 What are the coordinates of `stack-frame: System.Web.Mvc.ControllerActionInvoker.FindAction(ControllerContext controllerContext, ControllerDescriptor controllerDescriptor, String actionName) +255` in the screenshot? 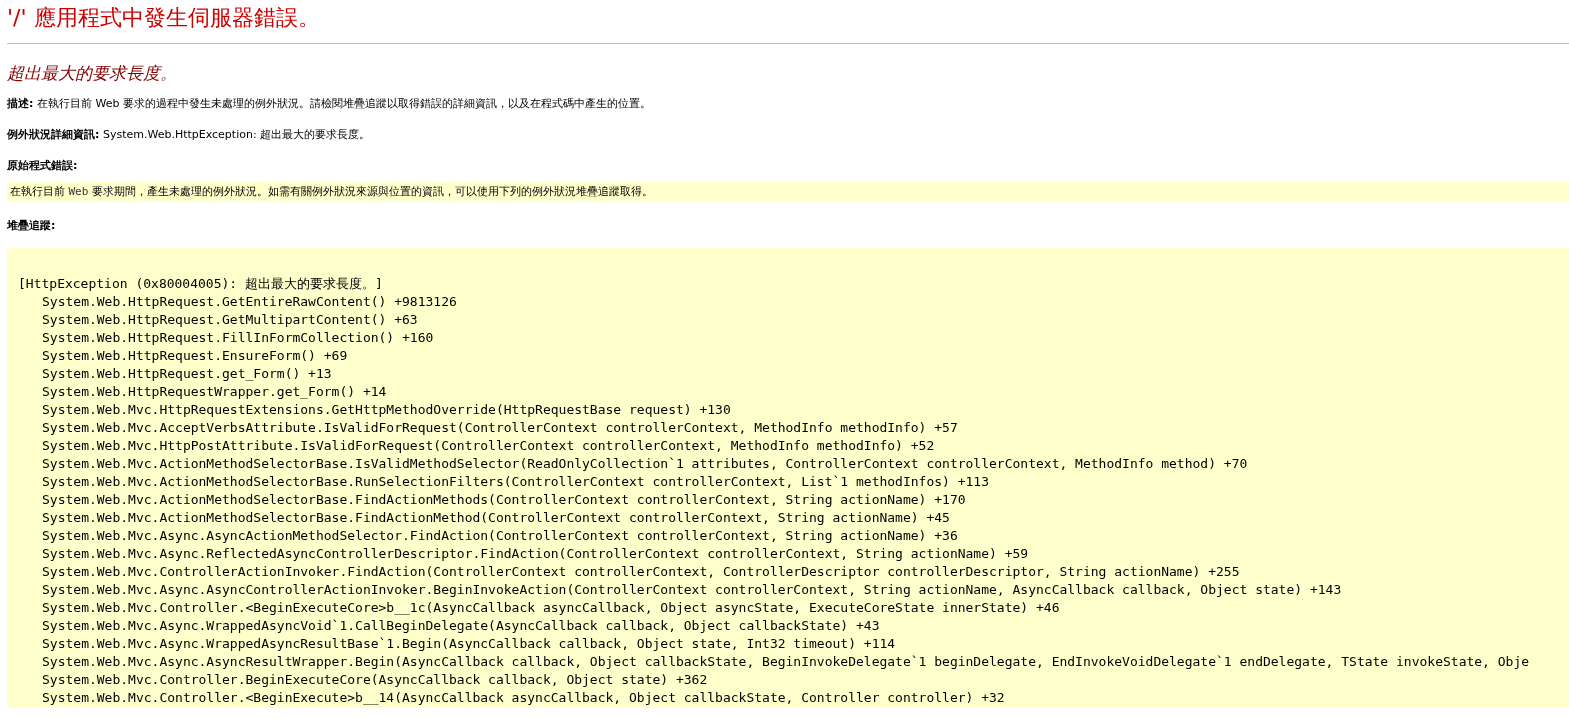 It's located at (629, 572).